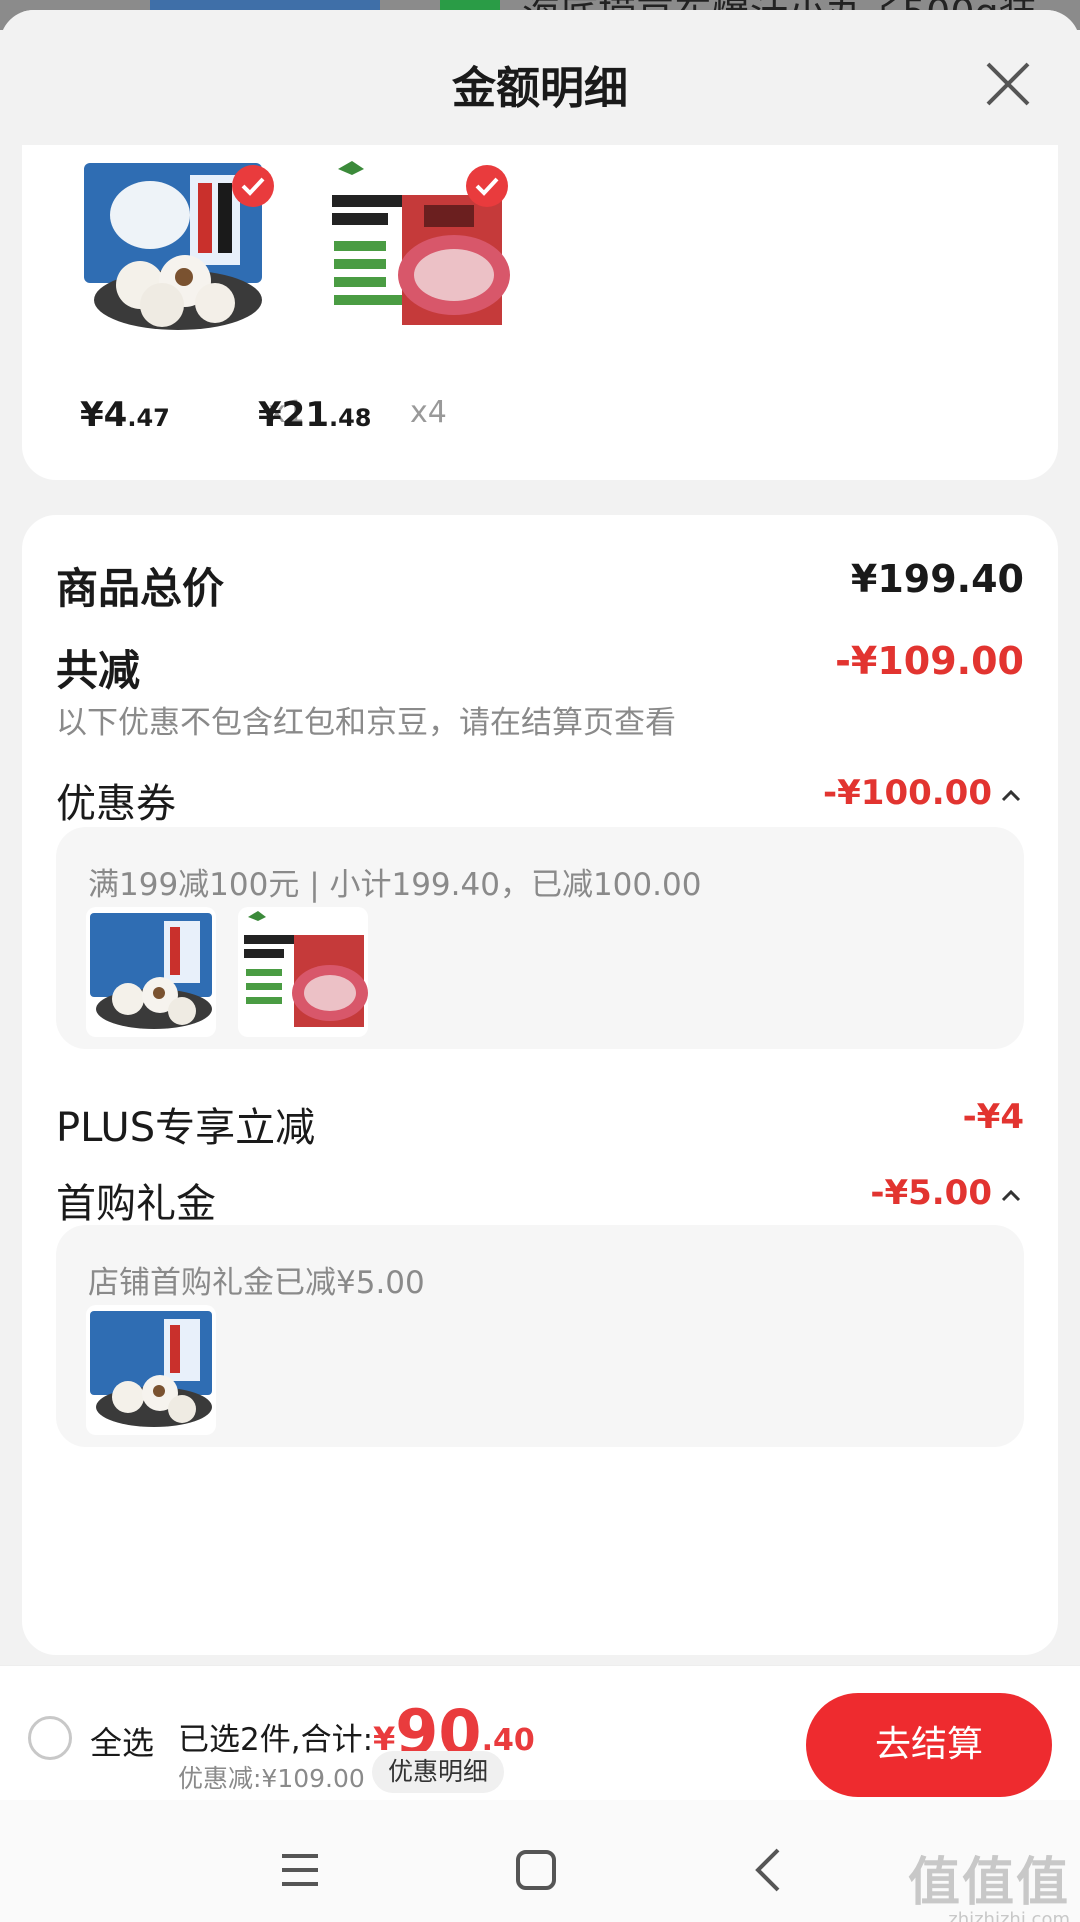 This screenshot has height=1922, width=1080. I want to click on product-qty-beef-roll: x4, so click(428, 412).